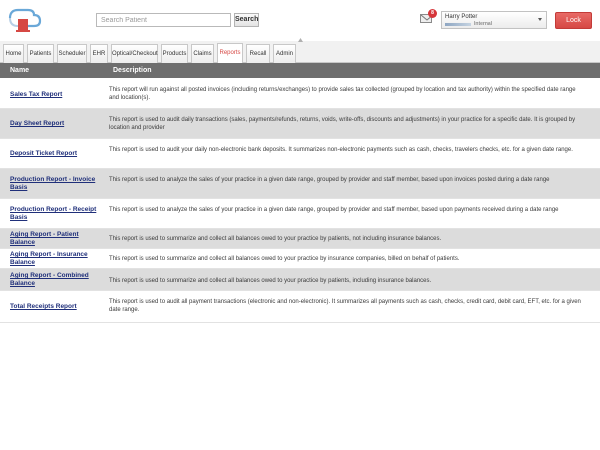 This screenshot has height=450, width=600. What do you see at coordinates (56, 280) in the screenshot?
I see `report-link-aging-combined: Aging Report - Combined Balance` at bounding box center [56, 280].